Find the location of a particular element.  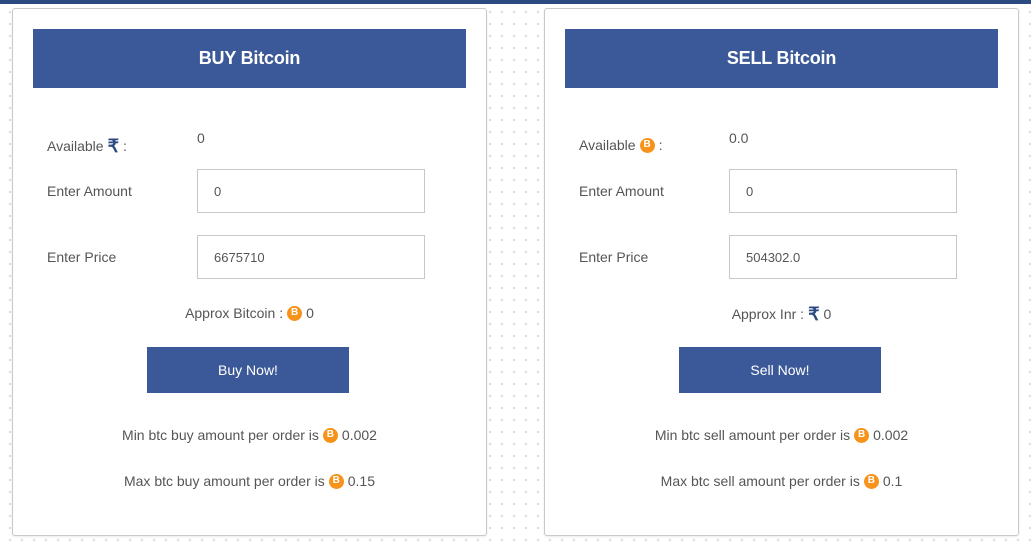

buy-min-text: Min btc buy amount per order is is located at coordinates (220, 435).